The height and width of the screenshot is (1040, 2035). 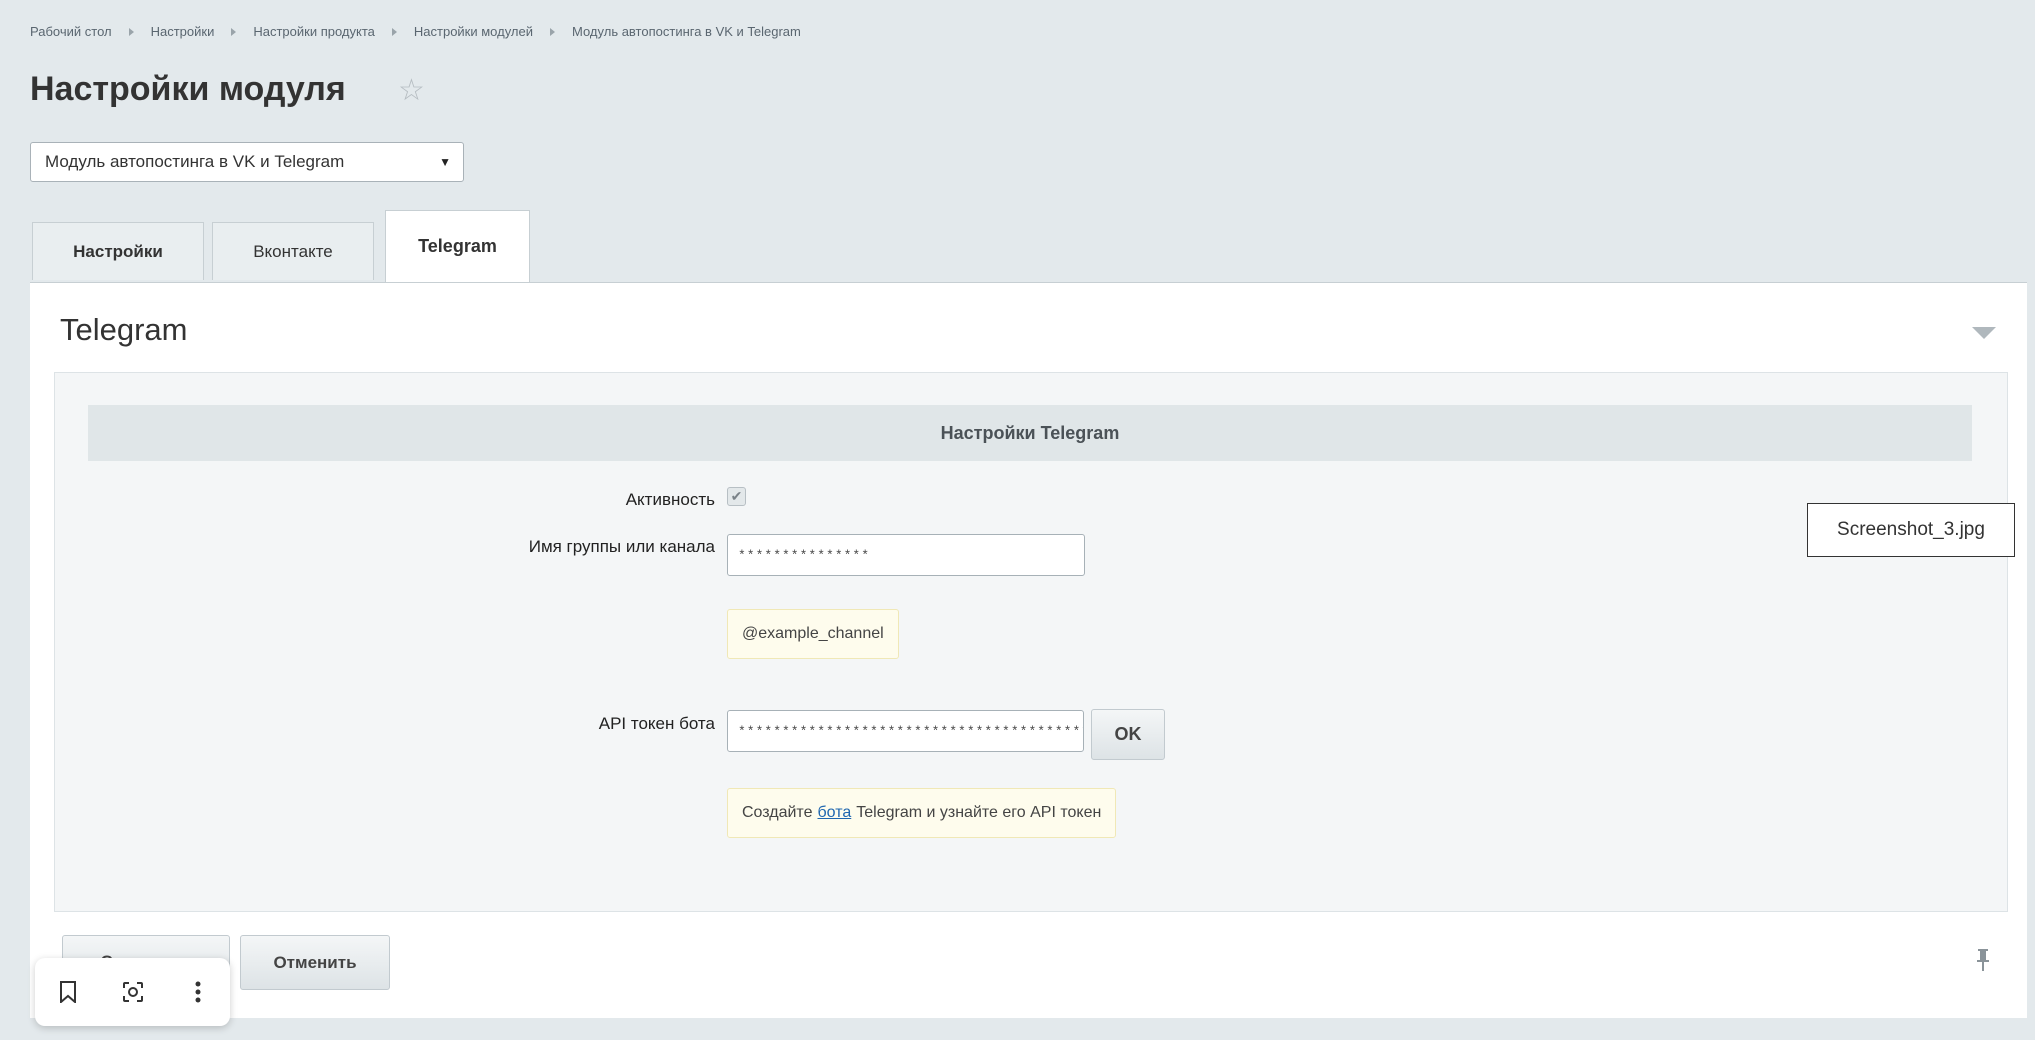 I want to click on breadcrumb-item-current-module: Модуль автопостинга в VK и Telegram, so click(x=686, y=31).